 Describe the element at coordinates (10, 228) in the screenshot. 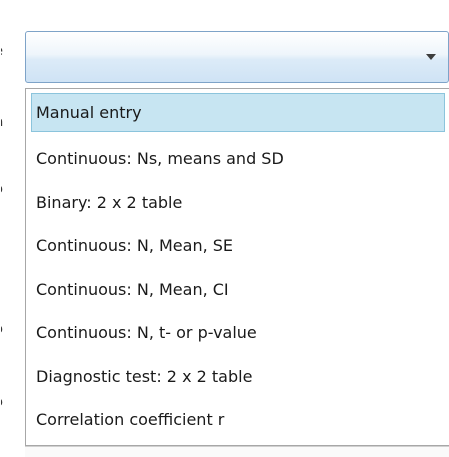

I see `background-labels: e n o r o o` at that location.